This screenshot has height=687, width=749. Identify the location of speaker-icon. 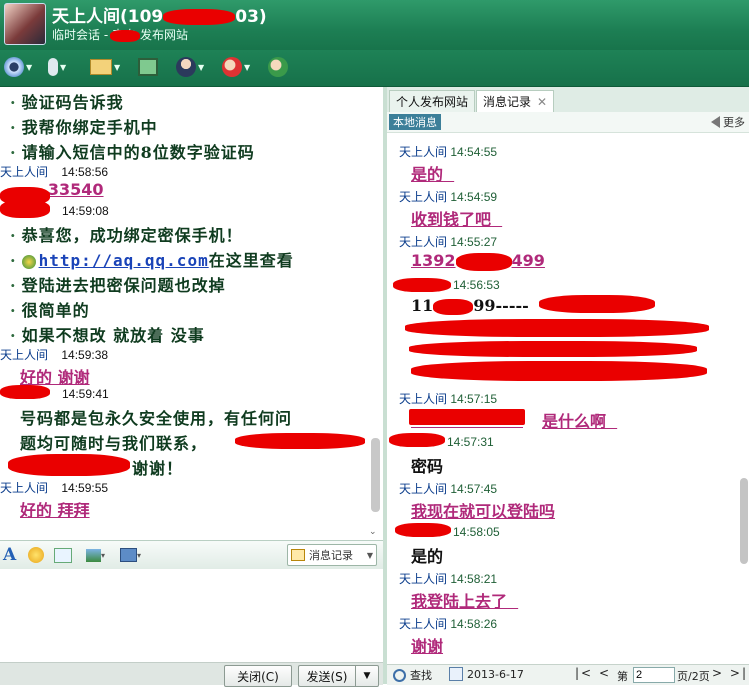
(715, 122).